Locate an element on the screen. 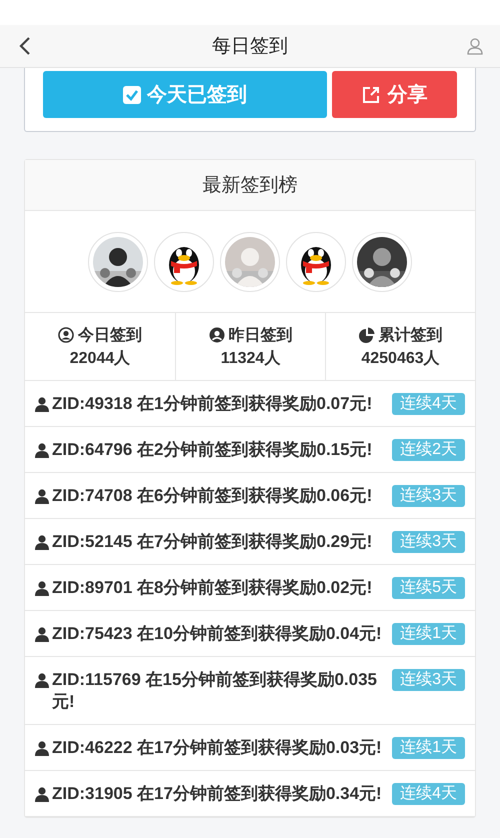 This screenshot has width=500, height=838. stat-value: 11324人 is located at coordinates (250, 358).